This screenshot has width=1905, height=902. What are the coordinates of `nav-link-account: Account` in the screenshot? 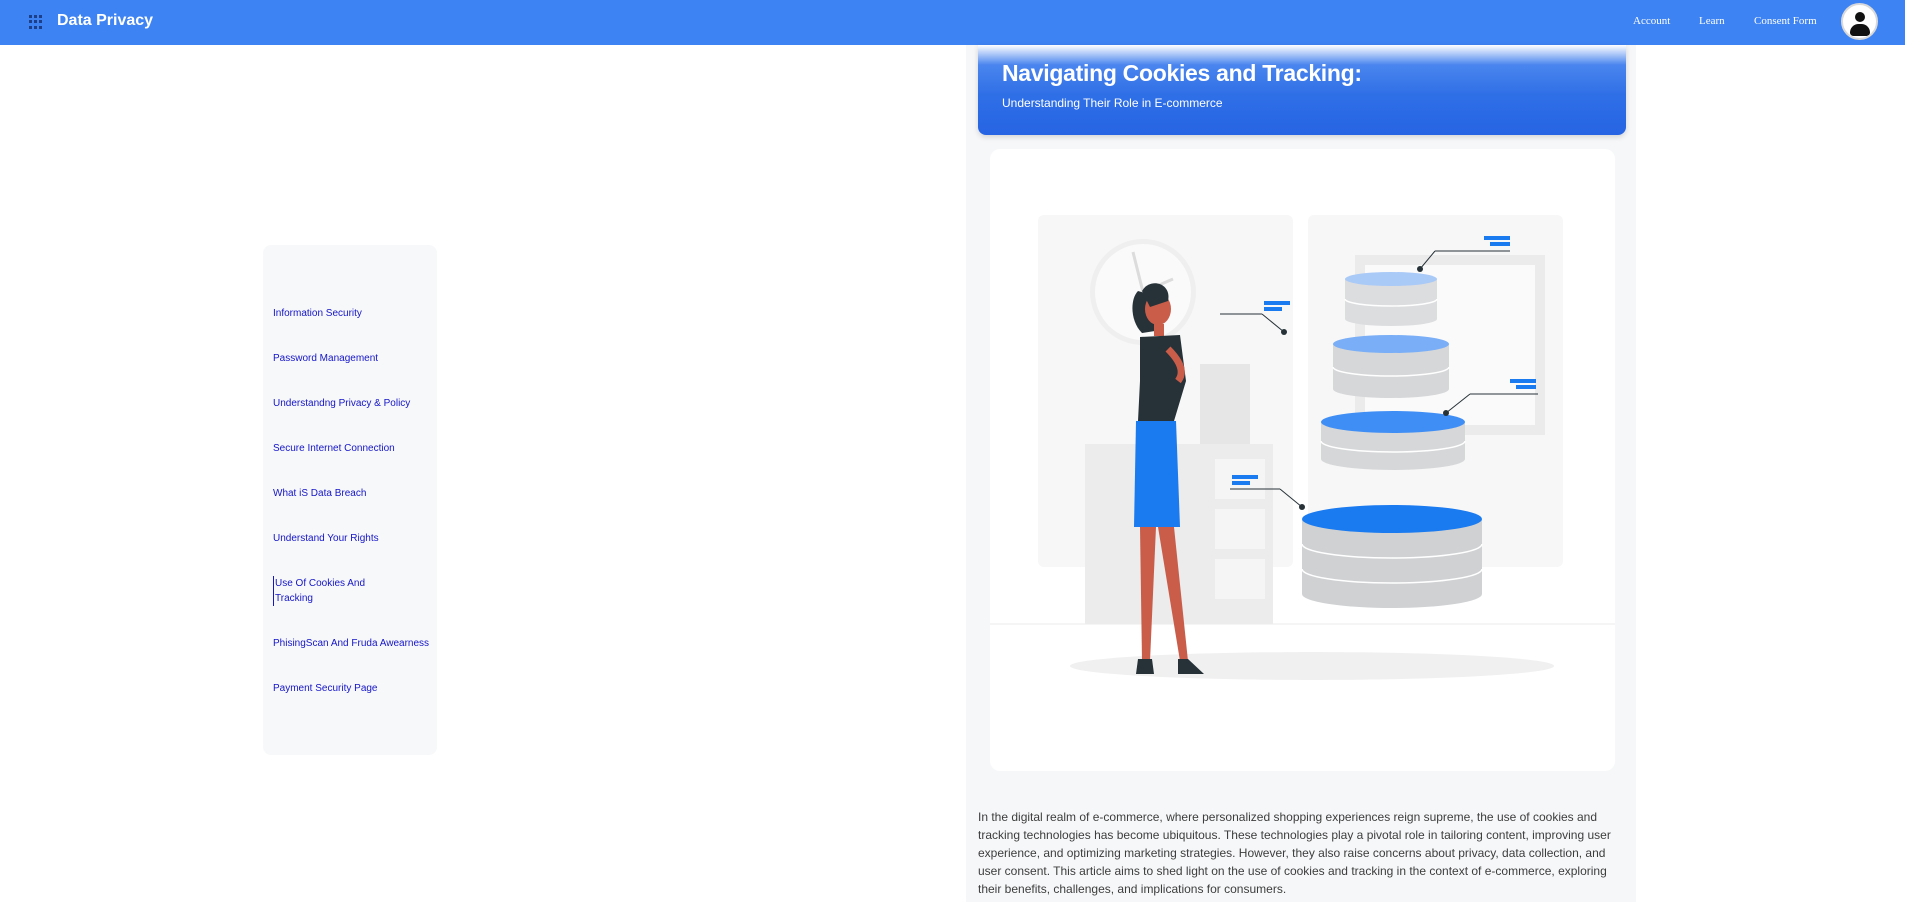 It's located at (1651, 21).